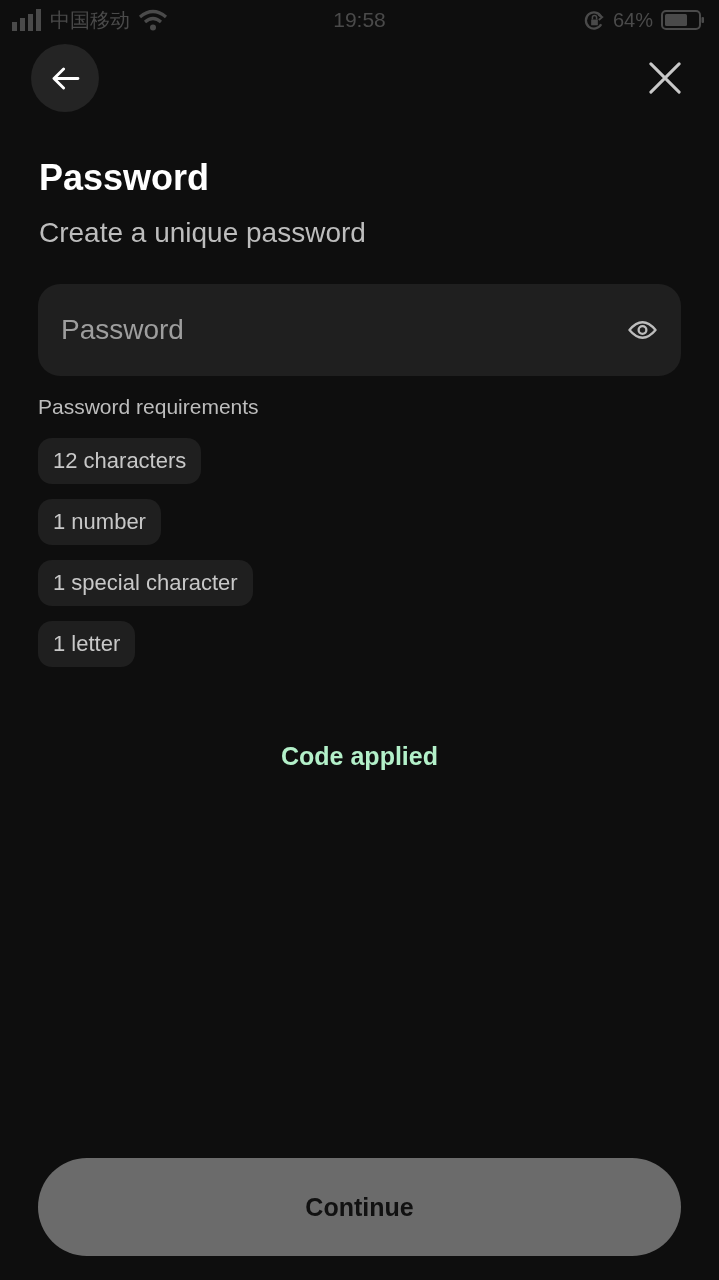  Describe the element at coordinates (359, 20) in the screenshot. I see `clock-time: 19:58` at that location.